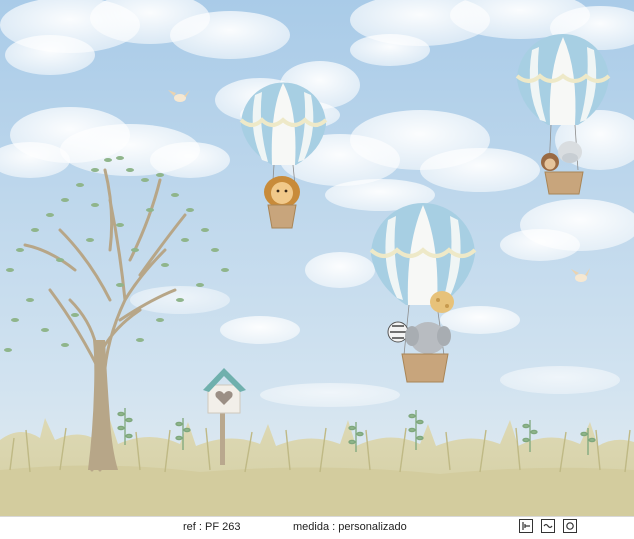  Describe the element at coordinates (212, 527) in the screenshot. I see `reference-label: ref : PF 263` at that location.